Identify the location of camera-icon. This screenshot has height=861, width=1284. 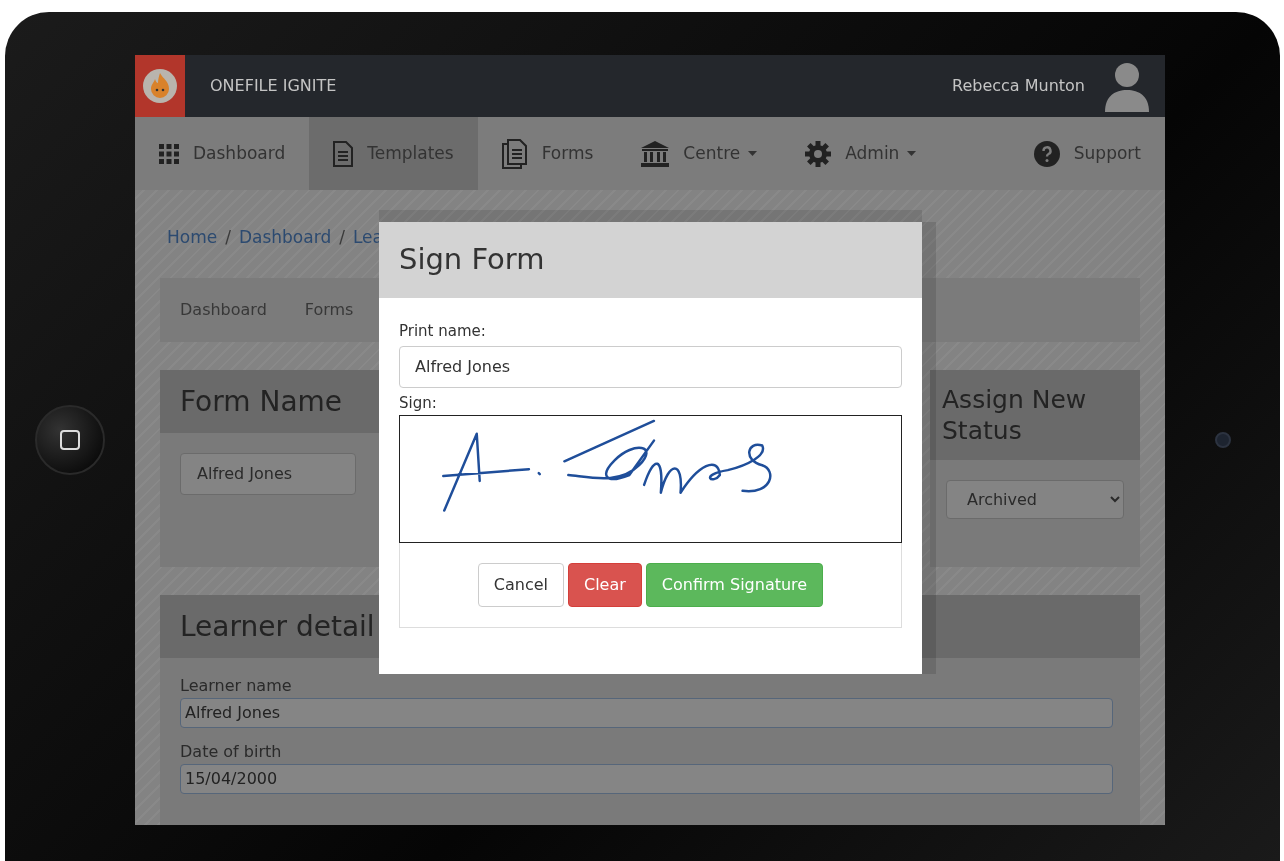
(1222, 440).